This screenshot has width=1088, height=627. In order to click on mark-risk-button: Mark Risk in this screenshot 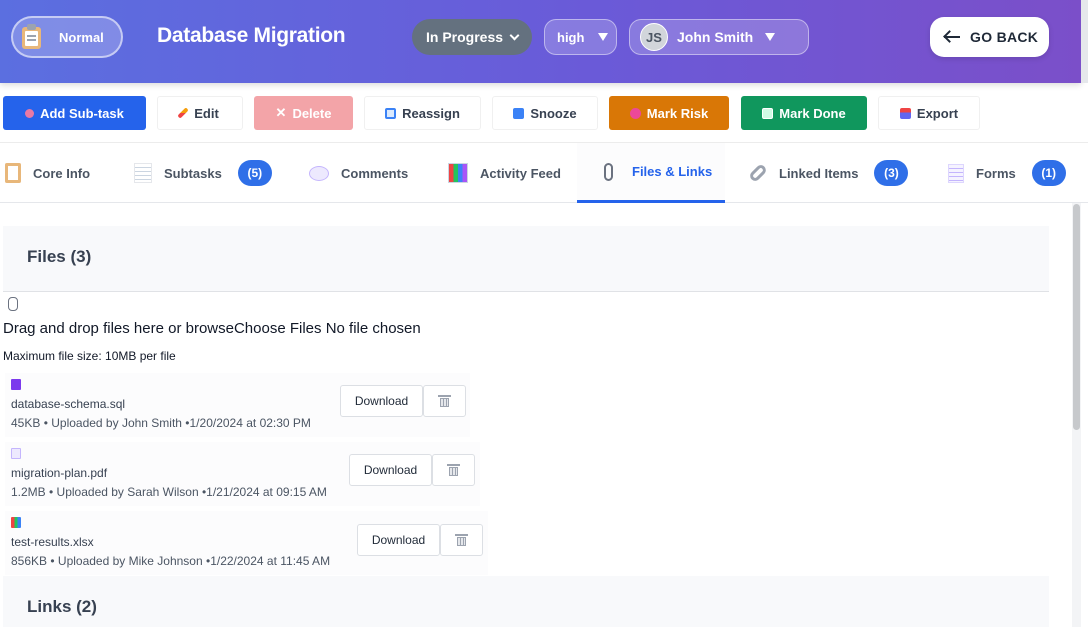, I will do `click(669, 113)`.